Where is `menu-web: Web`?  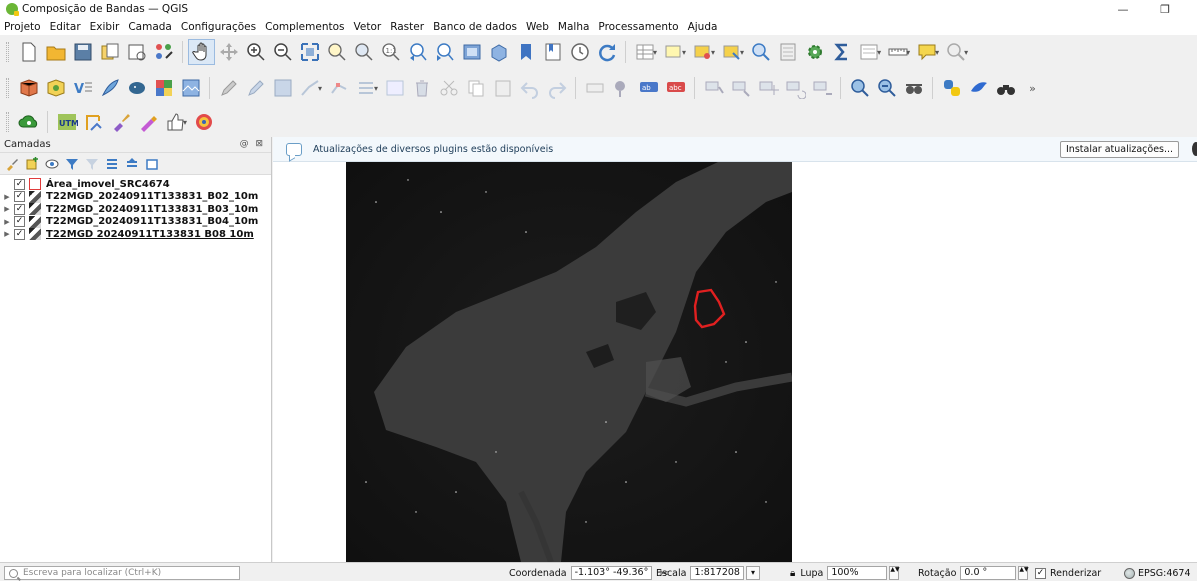
menu-web: Web is located at coordinates (537, 27).